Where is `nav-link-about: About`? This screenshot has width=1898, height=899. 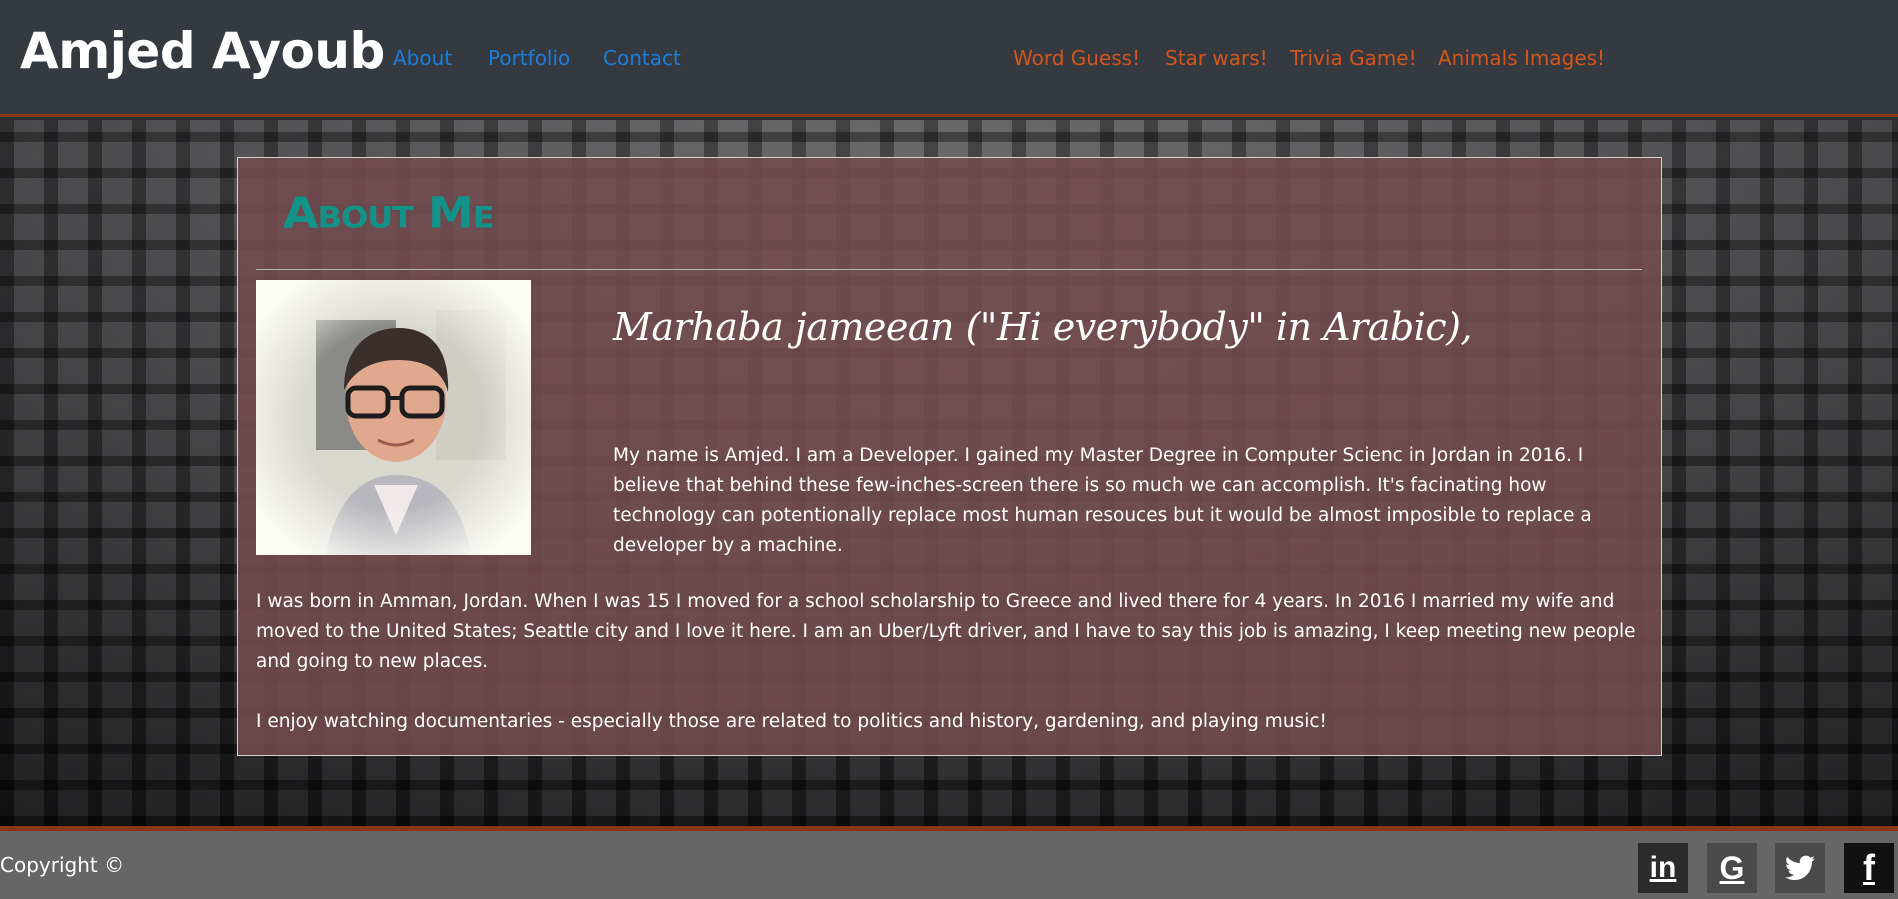 nav-link-about: About is located at coordinates (422, 58).